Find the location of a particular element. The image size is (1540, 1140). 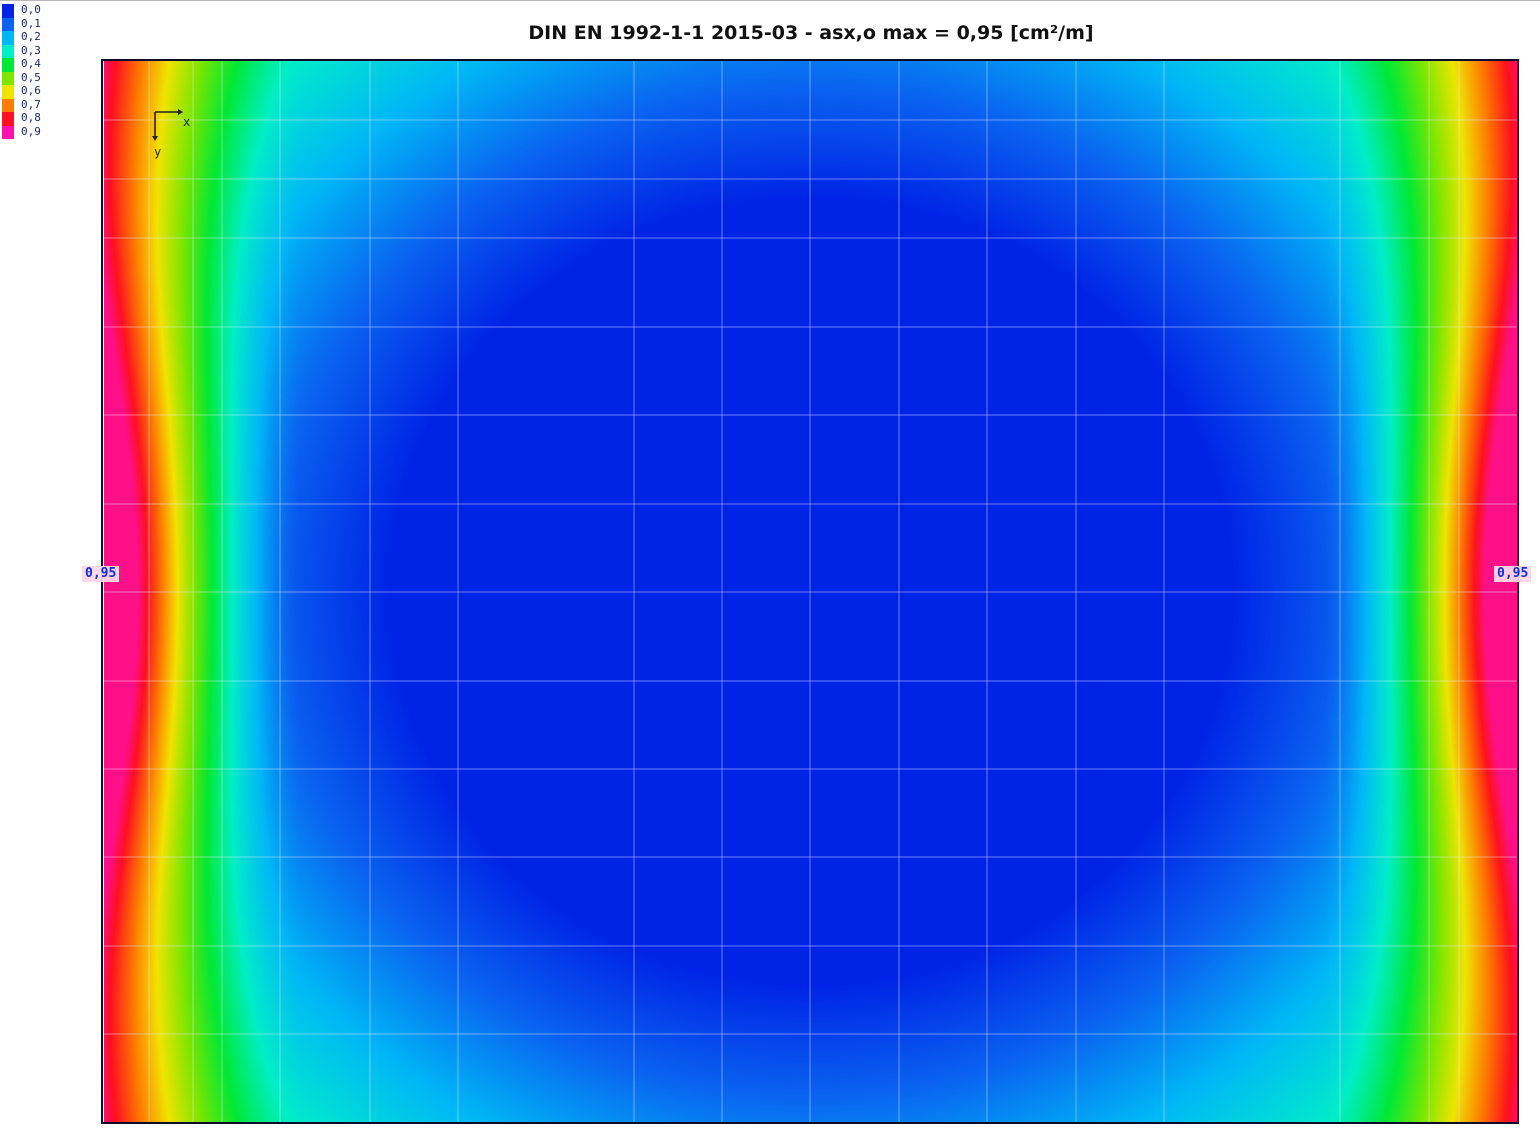

legend-label: 0,5 is located at coordinates (31, 77).